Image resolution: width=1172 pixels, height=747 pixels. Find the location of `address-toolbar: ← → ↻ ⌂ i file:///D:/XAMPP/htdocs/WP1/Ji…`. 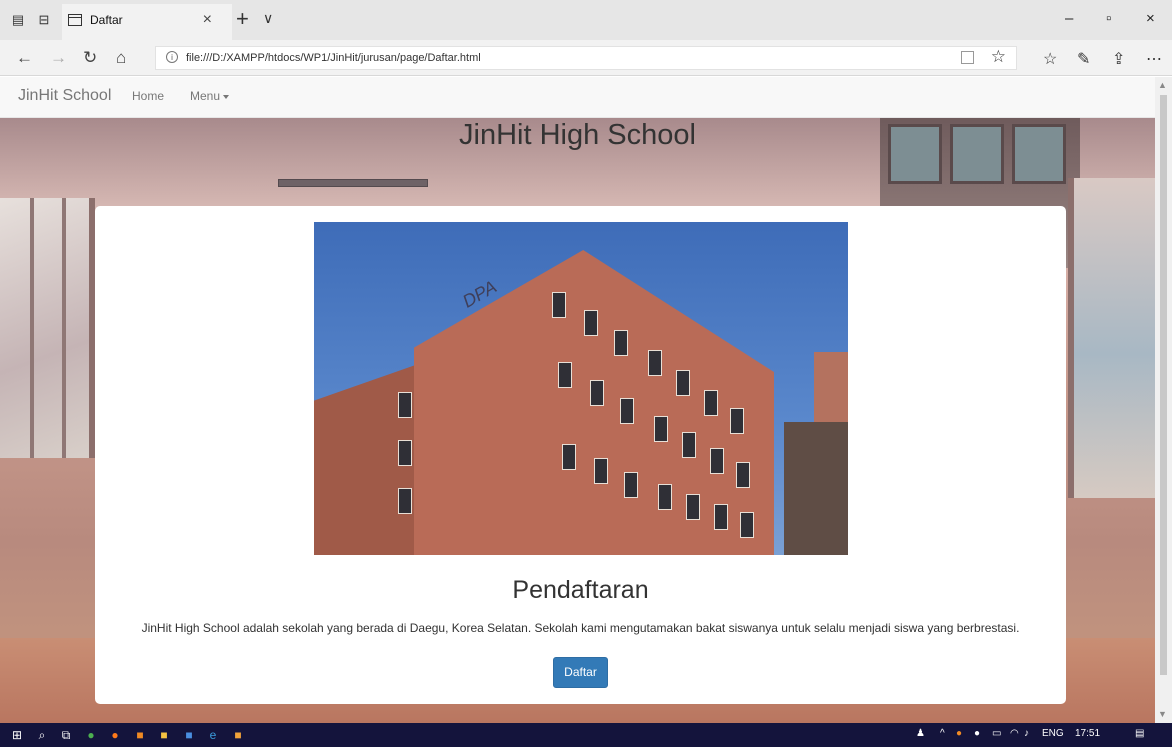

address-toolbar: ← → ↻ ⌂ i file:///D:/XAMPP/htdocs/WP1/Ji… is located at coordinates (586, 58).